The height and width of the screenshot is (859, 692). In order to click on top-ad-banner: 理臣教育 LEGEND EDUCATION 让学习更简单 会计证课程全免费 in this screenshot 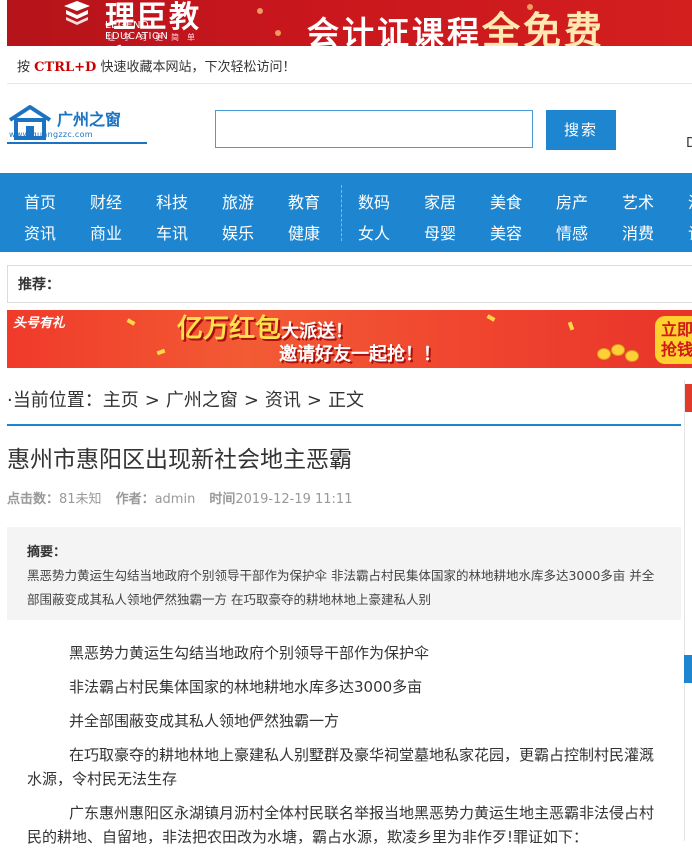, I will do `click(349, 23)`.